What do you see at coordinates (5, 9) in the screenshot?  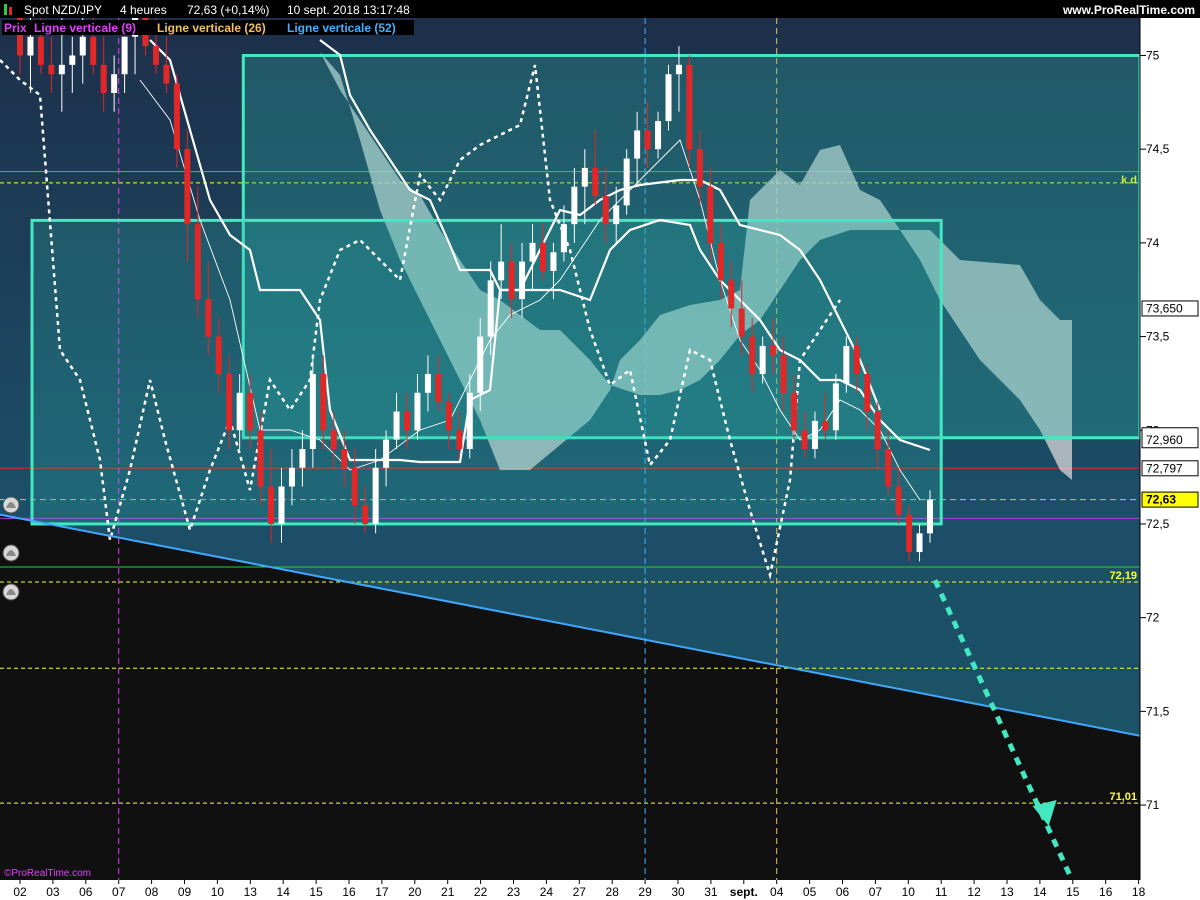 I see `app-icon` at bounding box center [5, 9].